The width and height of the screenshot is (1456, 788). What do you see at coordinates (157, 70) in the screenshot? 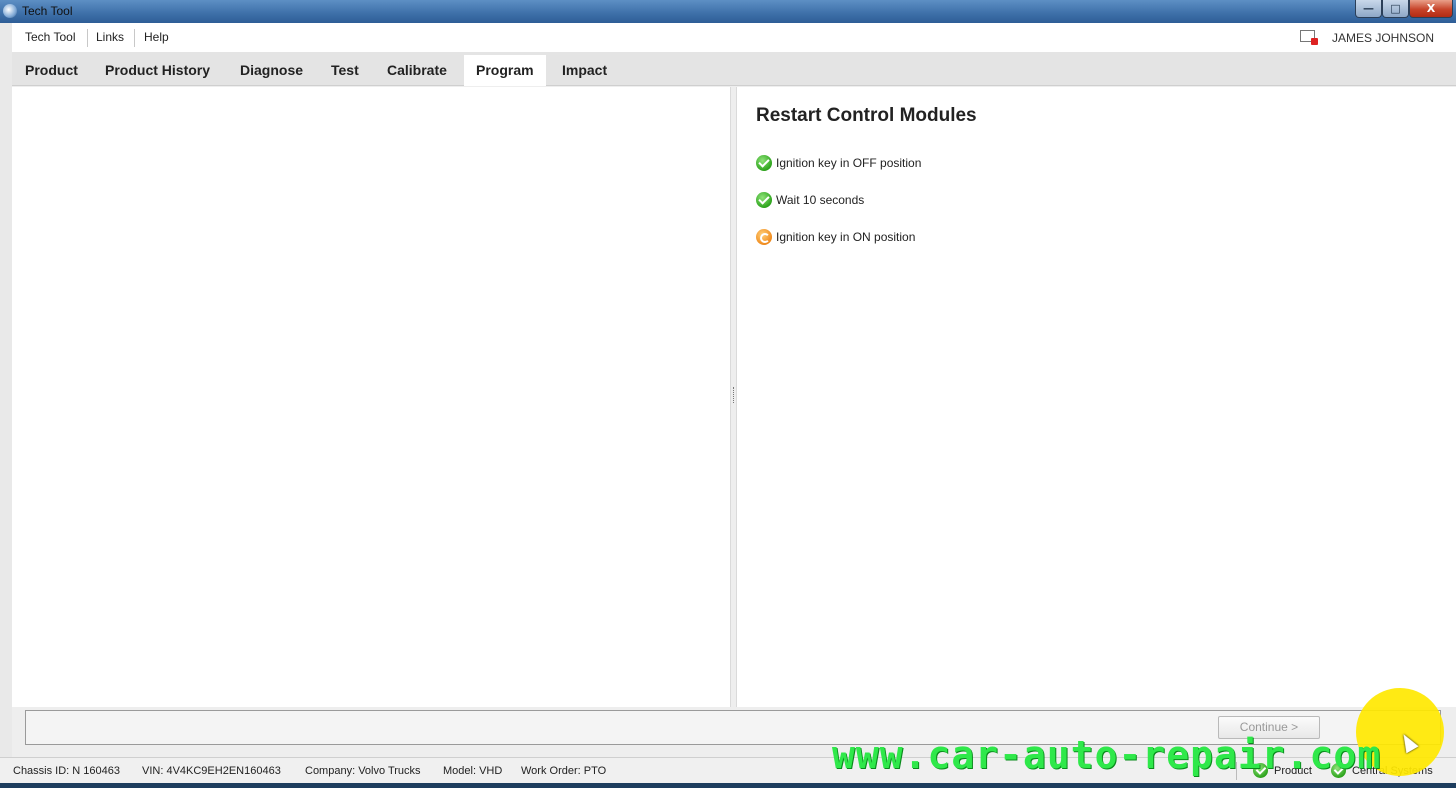
I see `tab-product-history: Product History` at bounding box center [157, 70].